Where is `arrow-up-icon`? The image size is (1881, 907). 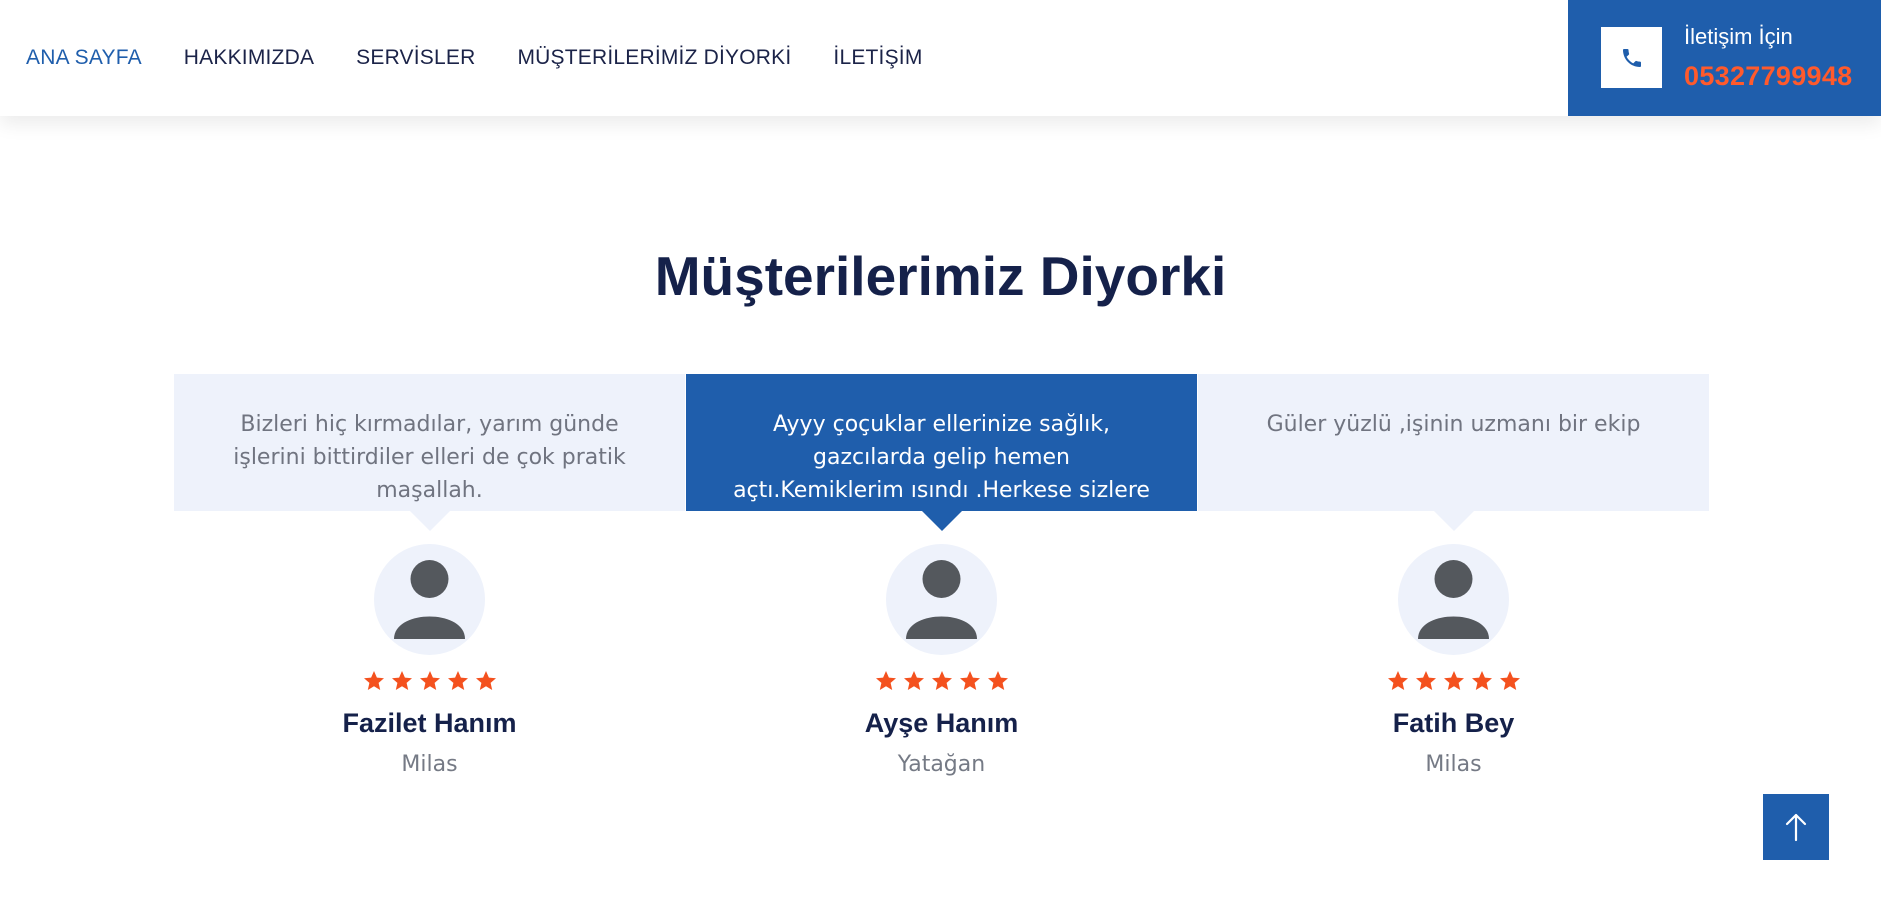
arrow-up-icon is located at coordinates (1796, 827).